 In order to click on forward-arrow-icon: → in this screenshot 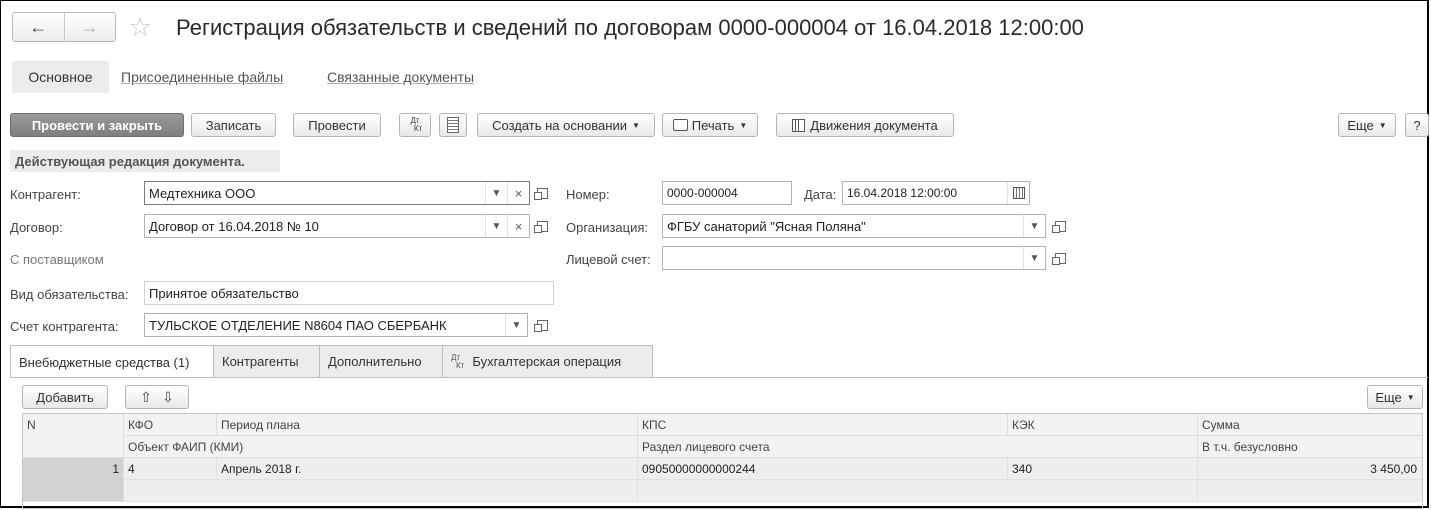, I will do `click(89, 26)`.